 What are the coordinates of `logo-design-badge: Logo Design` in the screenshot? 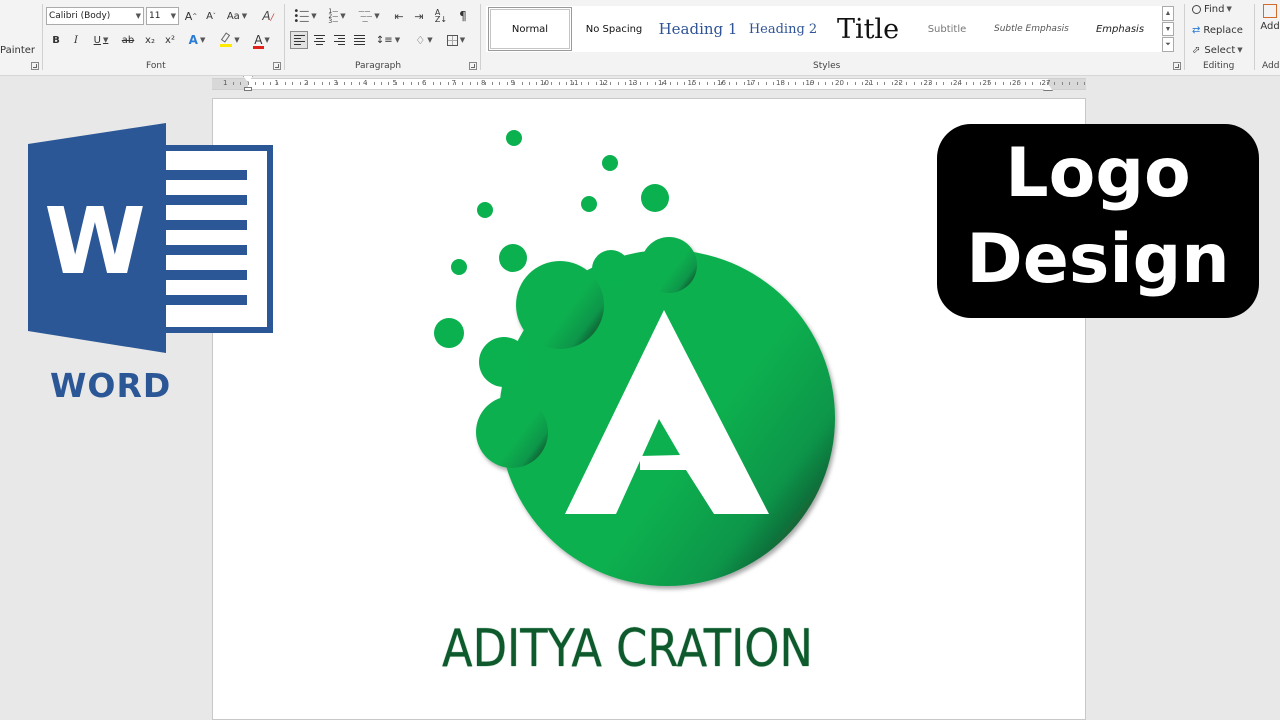 It's located at (1098, 221).